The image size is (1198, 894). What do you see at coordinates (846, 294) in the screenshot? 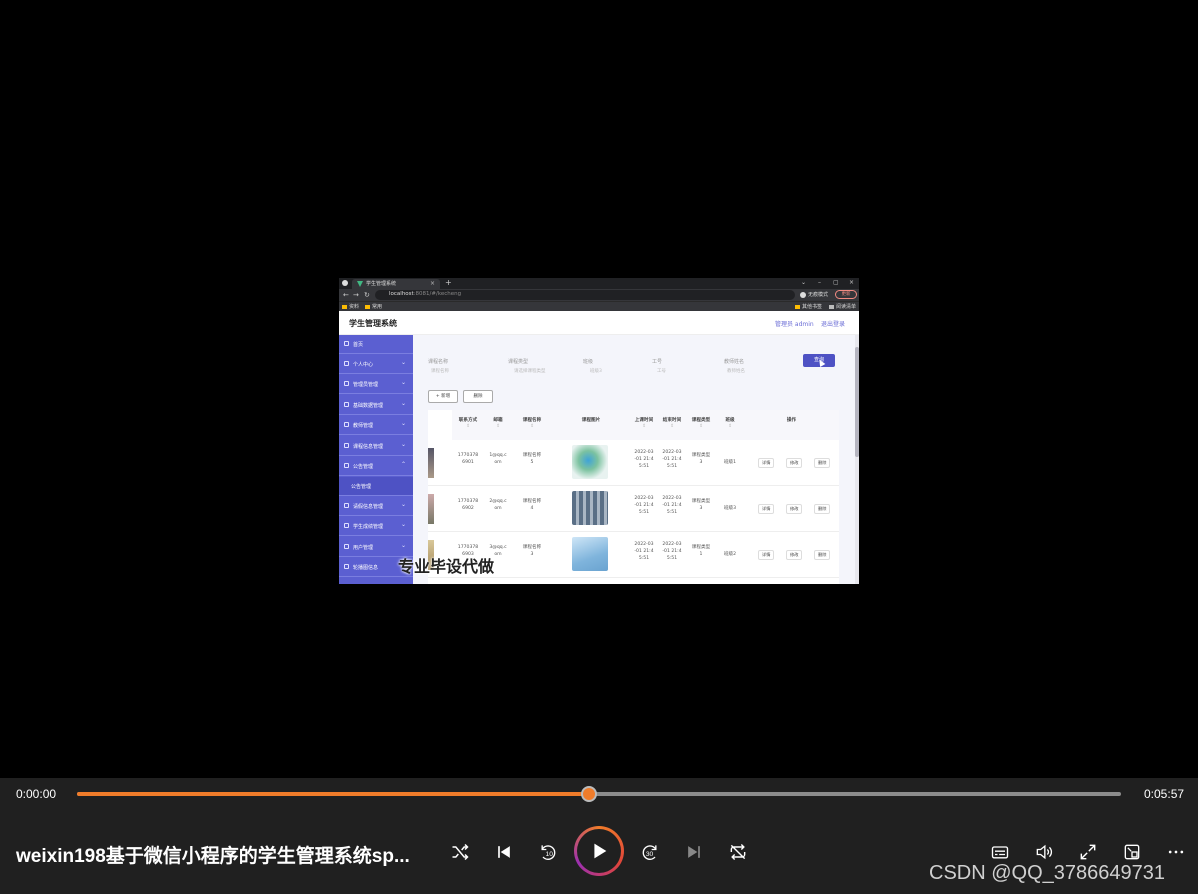
I see `update-button: 更新` at bounding box center [846, 294].